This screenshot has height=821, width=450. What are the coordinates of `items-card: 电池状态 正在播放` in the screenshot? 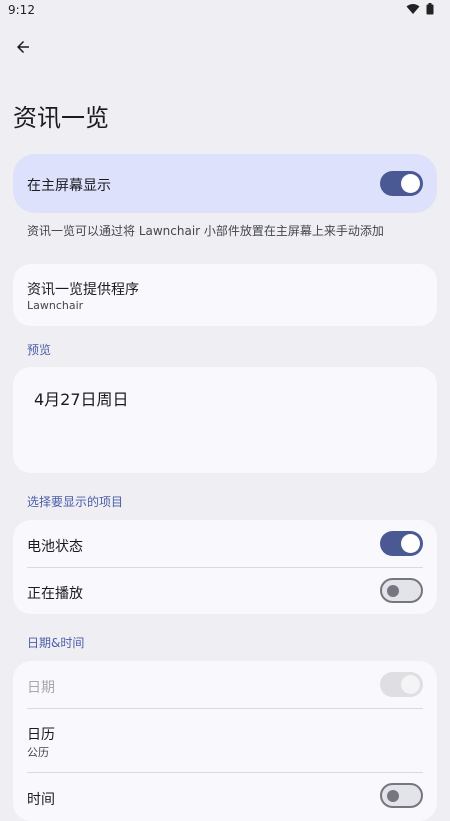 It's located at (225, 567).